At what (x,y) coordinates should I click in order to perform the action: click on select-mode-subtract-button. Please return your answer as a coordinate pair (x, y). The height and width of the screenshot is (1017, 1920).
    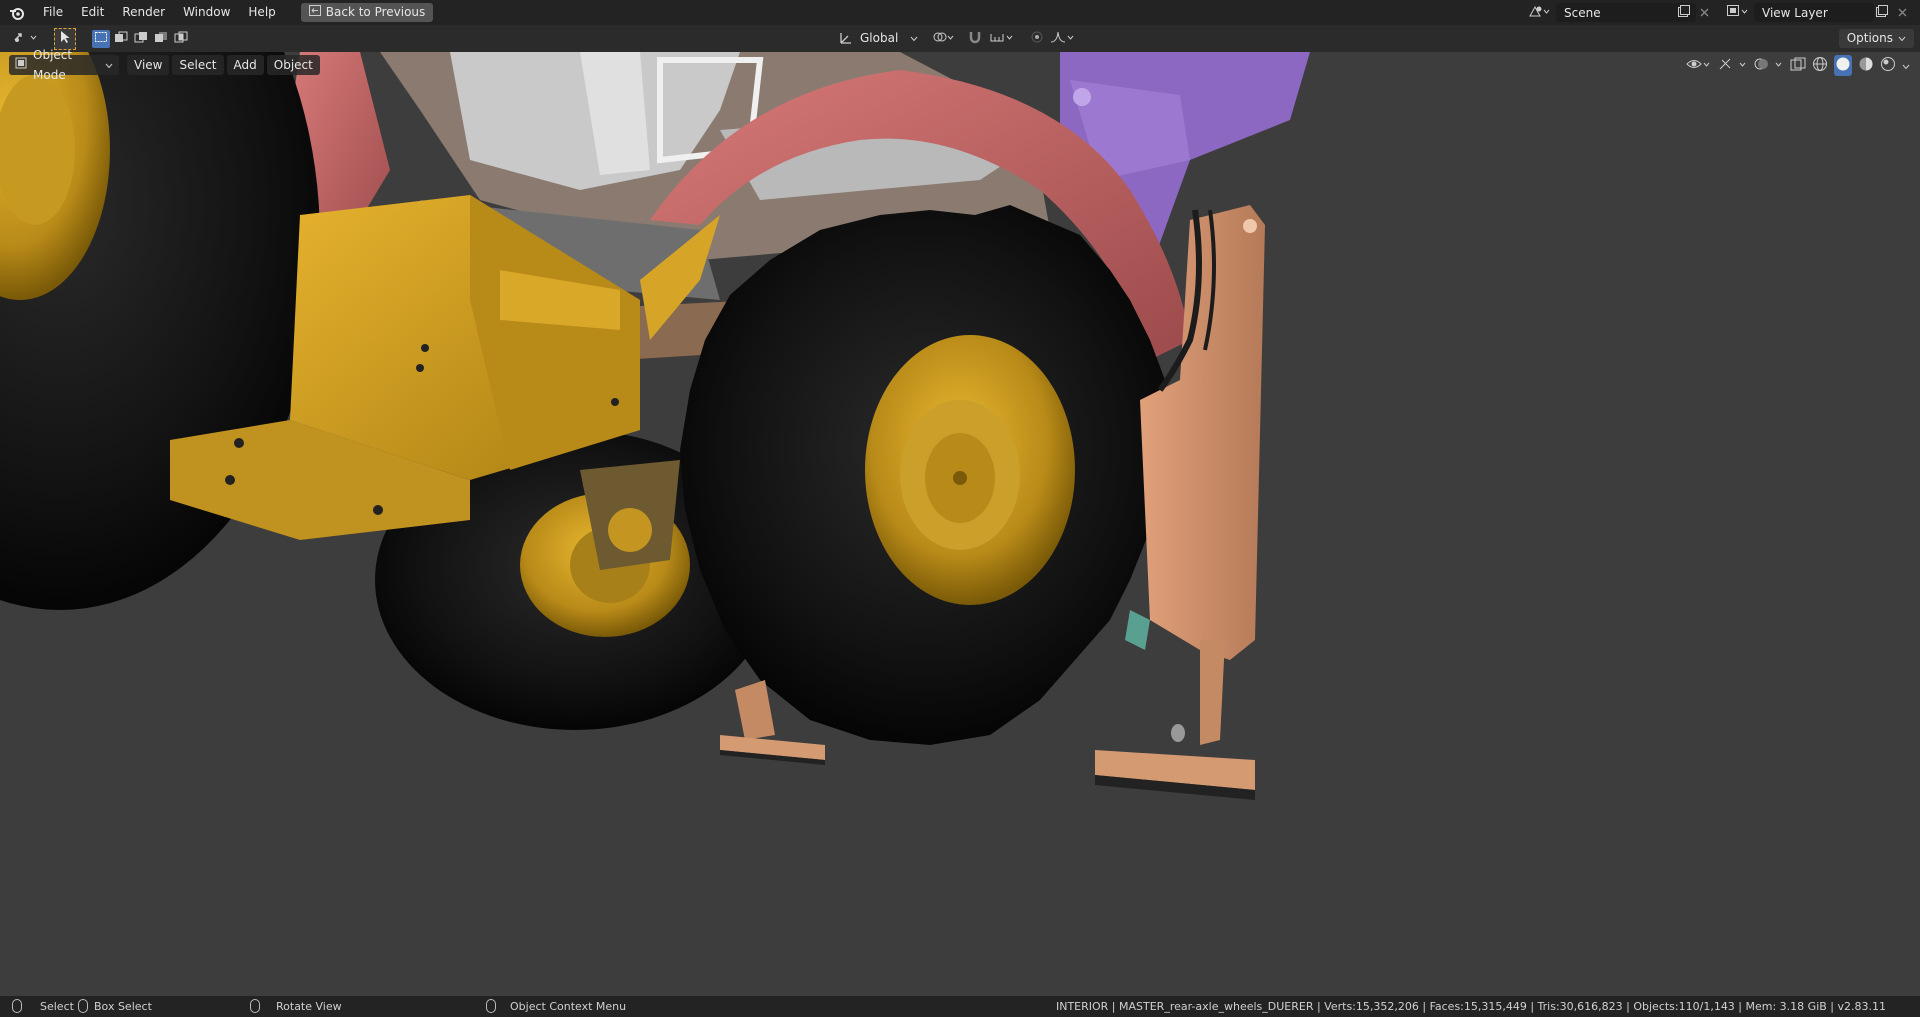
    Looking at the image, I should click on (141, 39).